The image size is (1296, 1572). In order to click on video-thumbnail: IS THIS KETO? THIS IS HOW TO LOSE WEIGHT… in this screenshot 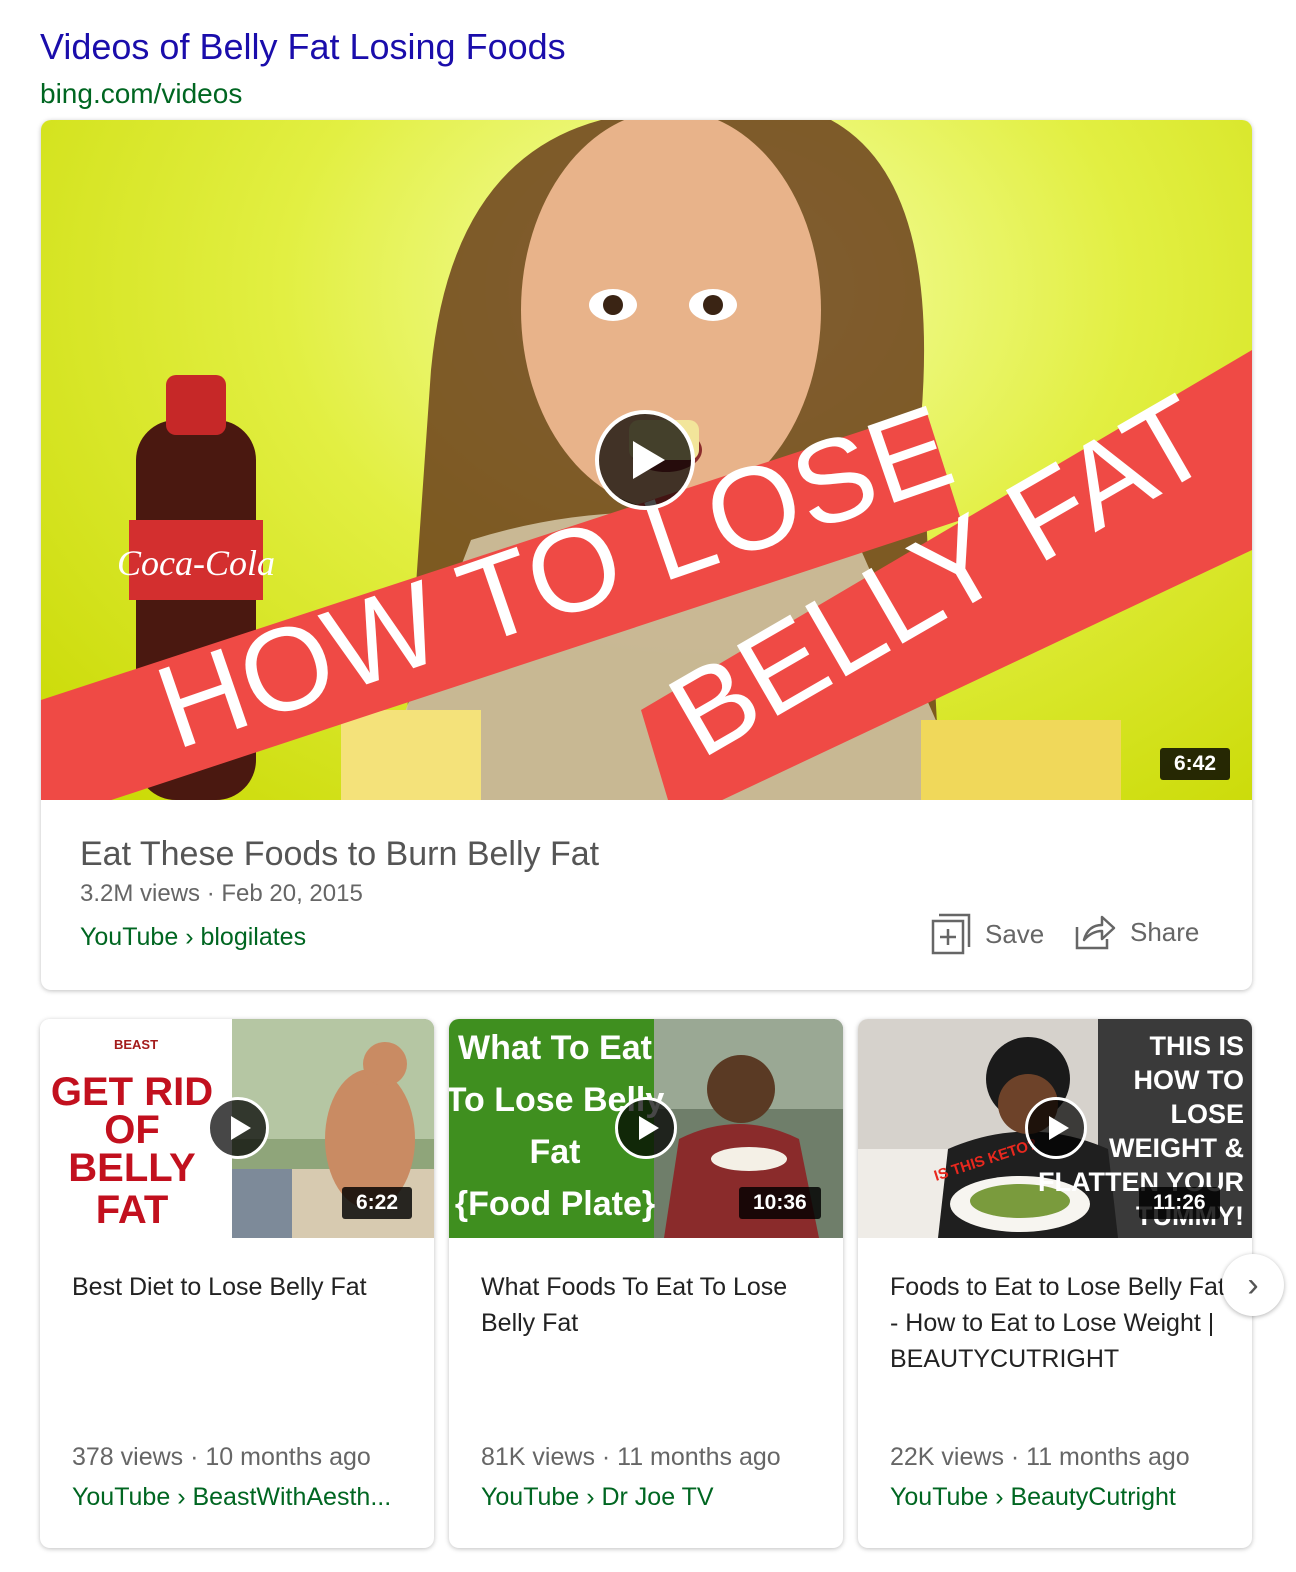, I will do `click(1055, 1128)`.